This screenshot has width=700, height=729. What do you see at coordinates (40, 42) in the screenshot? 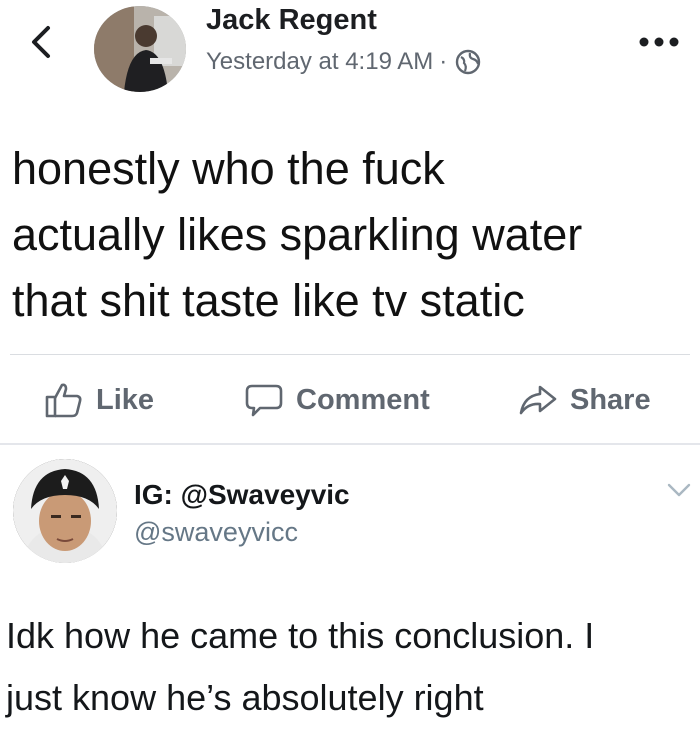
I see `back-chevron-icon` at bounding box center [40, 42].